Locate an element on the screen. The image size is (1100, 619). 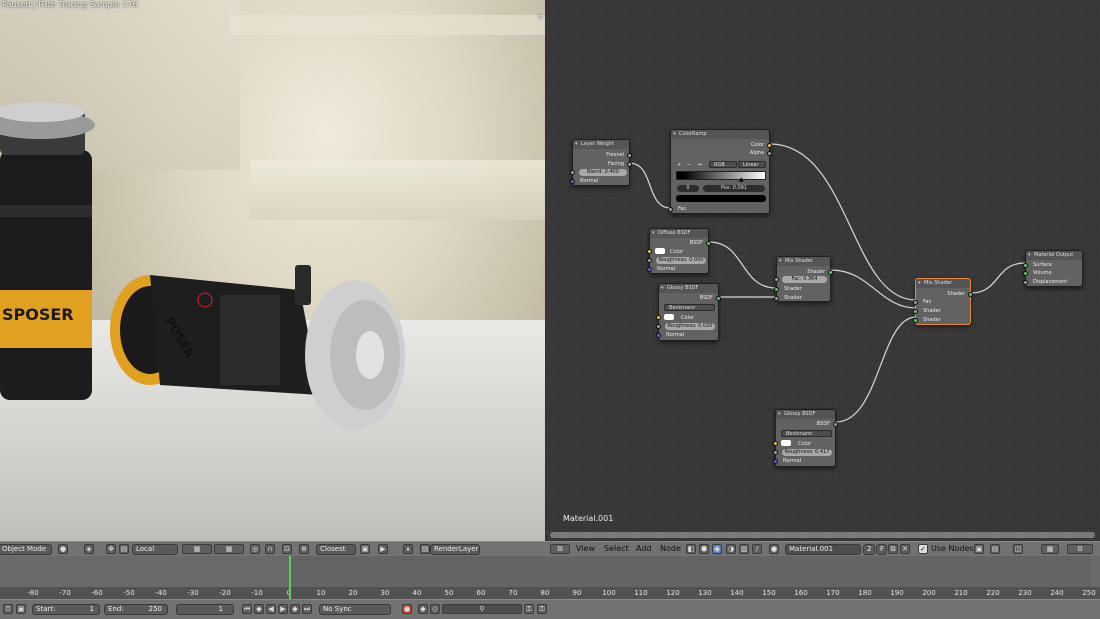
new-material-icon: ⧉ is located at coordinates (893, 549).